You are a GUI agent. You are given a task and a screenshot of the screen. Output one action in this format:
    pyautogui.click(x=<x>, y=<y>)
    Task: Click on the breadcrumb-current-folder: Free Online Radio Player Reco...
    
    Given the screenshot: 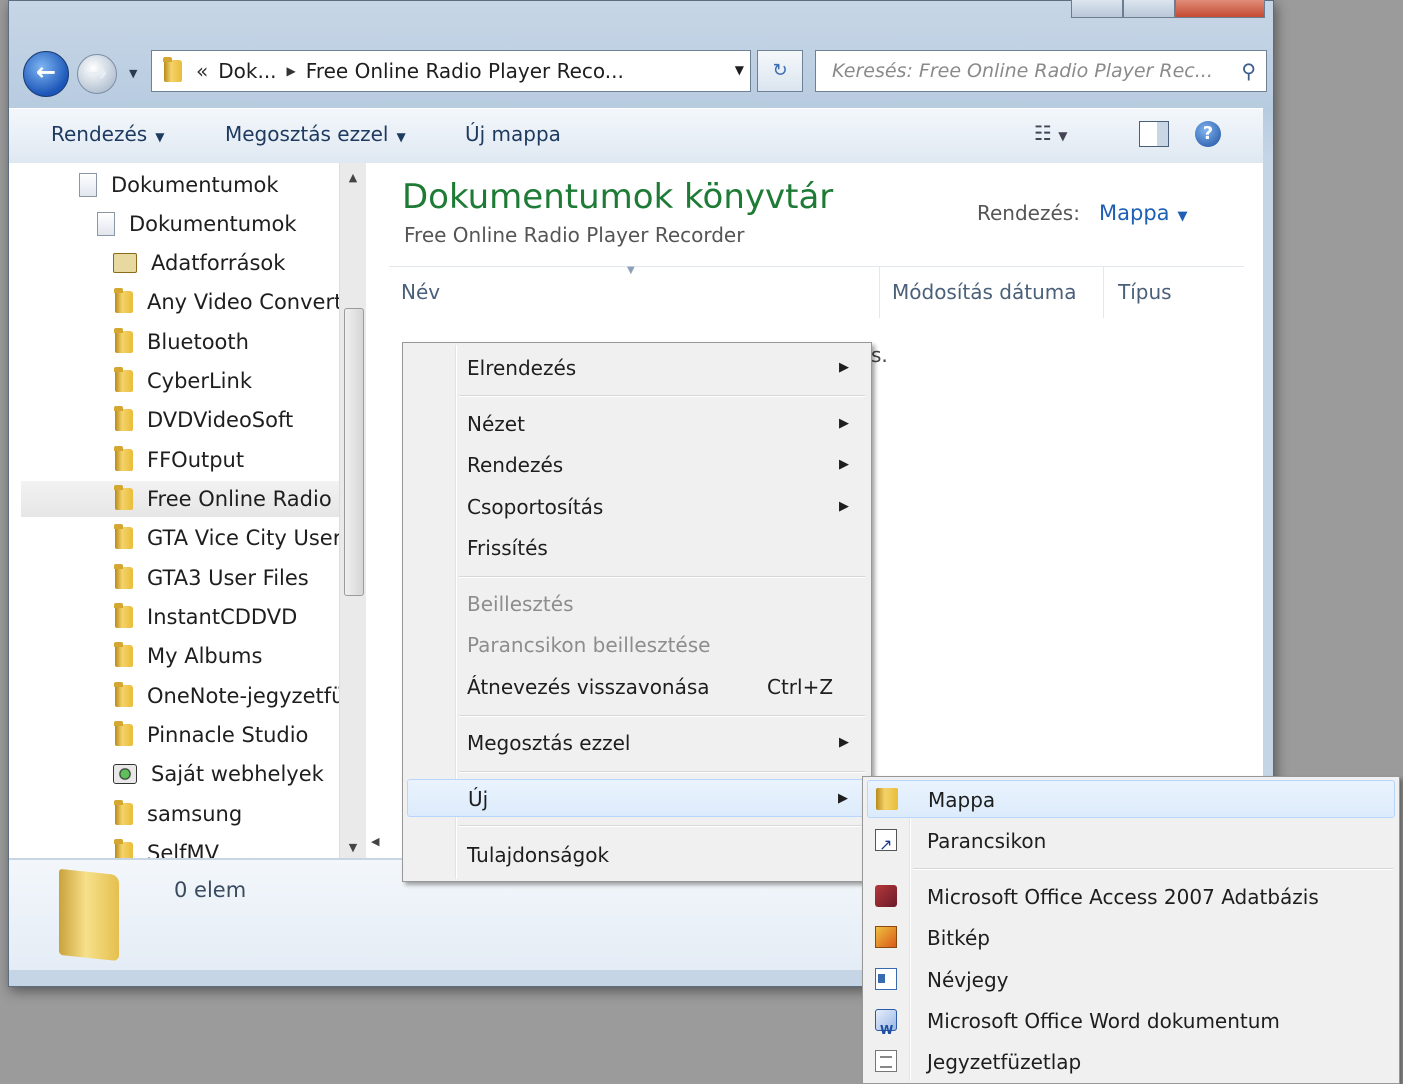 What is the action you would take?
    pyautogui.click(x=465, y=71)
    